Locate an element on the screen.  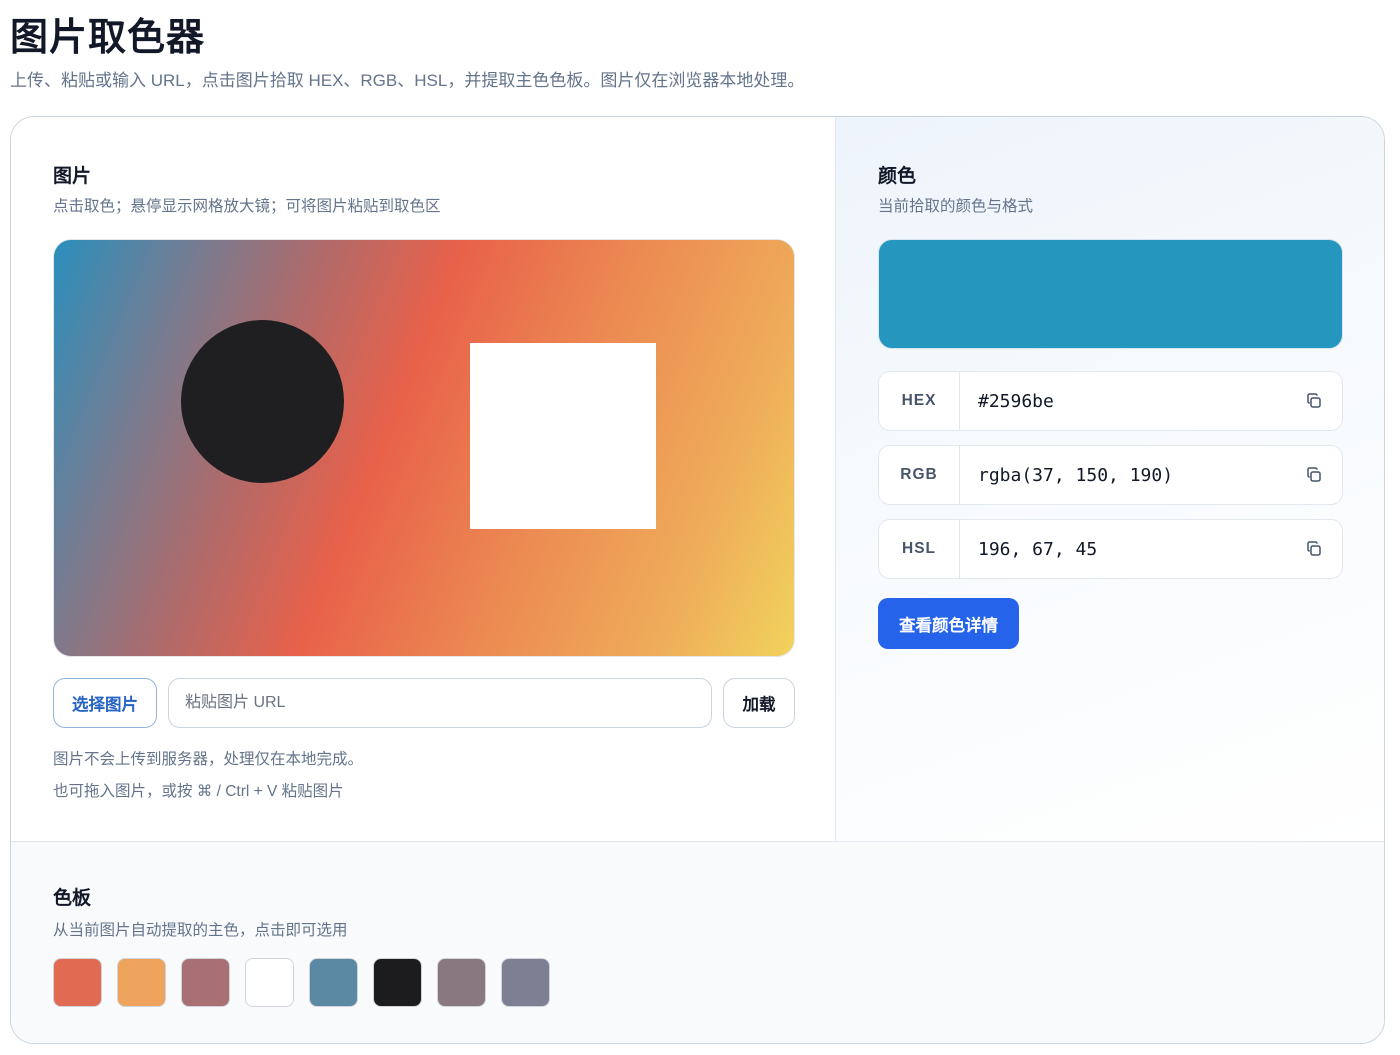
load-button: 加载 is located at coordinates (759, 703).